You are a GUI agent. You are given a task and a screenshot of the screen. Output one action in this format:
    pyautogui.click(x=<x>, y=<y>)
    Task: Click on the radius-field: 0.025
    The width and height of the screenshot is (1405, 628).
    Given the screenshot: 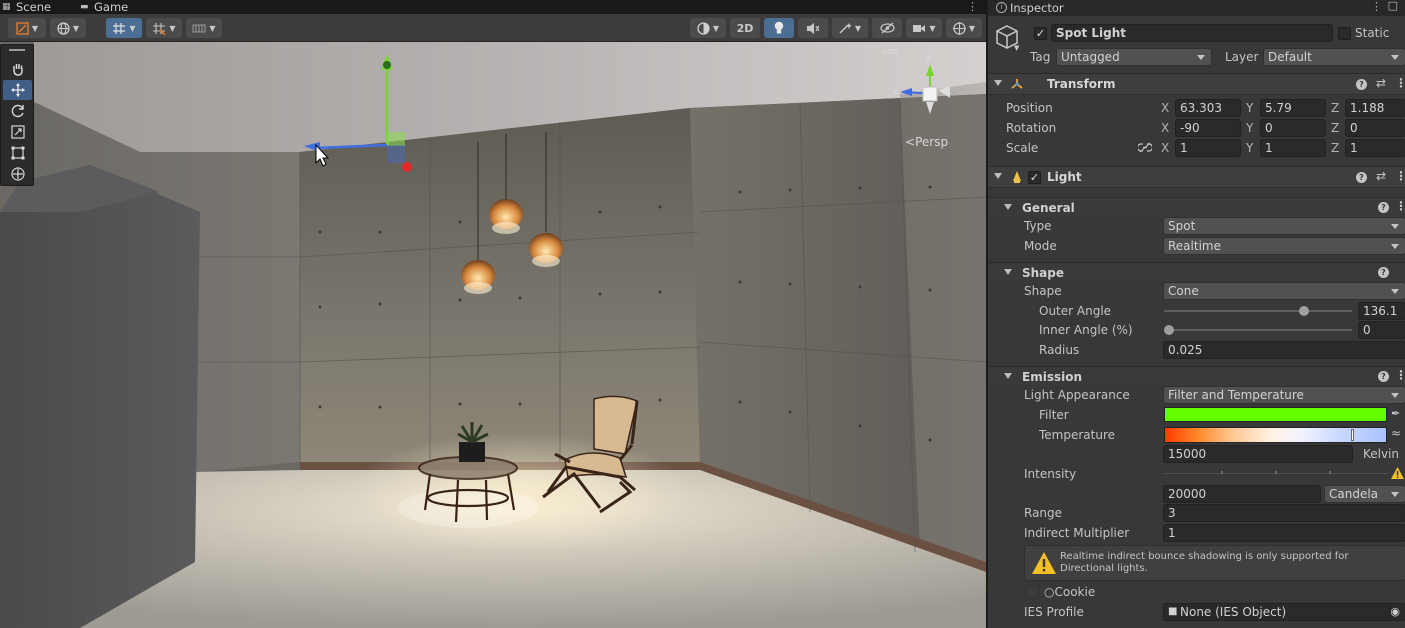 What is the action you would take?
    pyautogui.click(x=1284, y=350)
    